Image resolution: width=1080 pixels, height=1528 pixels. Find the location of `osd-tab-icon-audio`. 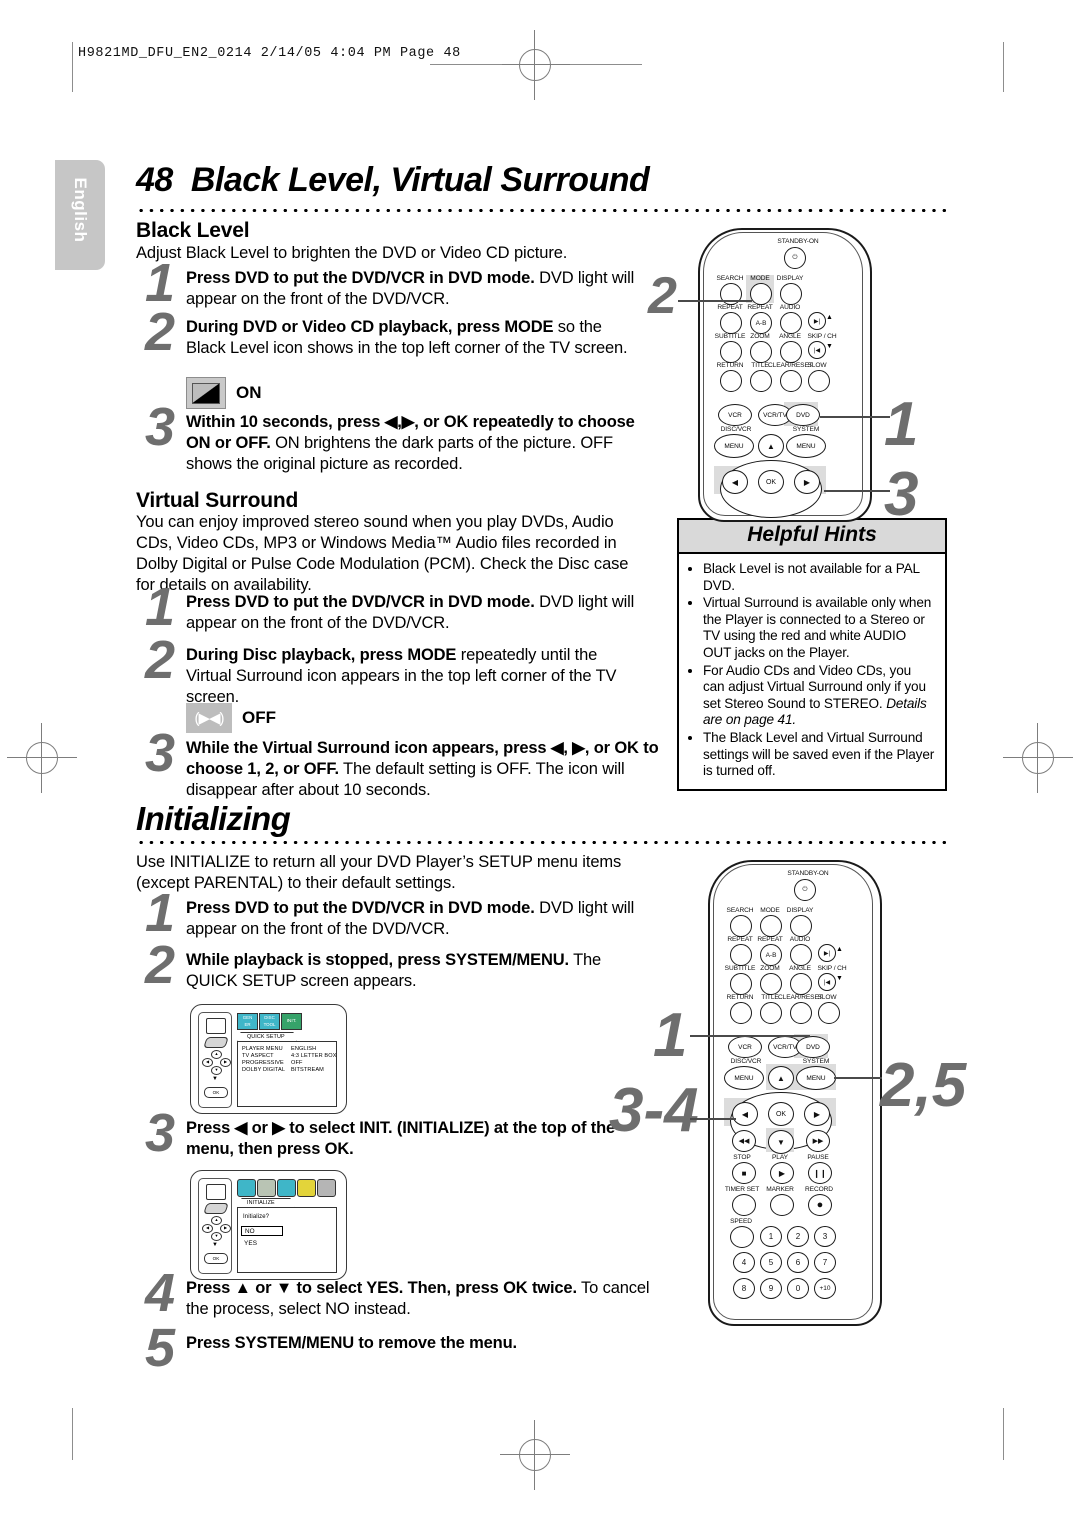

osd-tab-icon-audio is located at coordinates (286, 1188).